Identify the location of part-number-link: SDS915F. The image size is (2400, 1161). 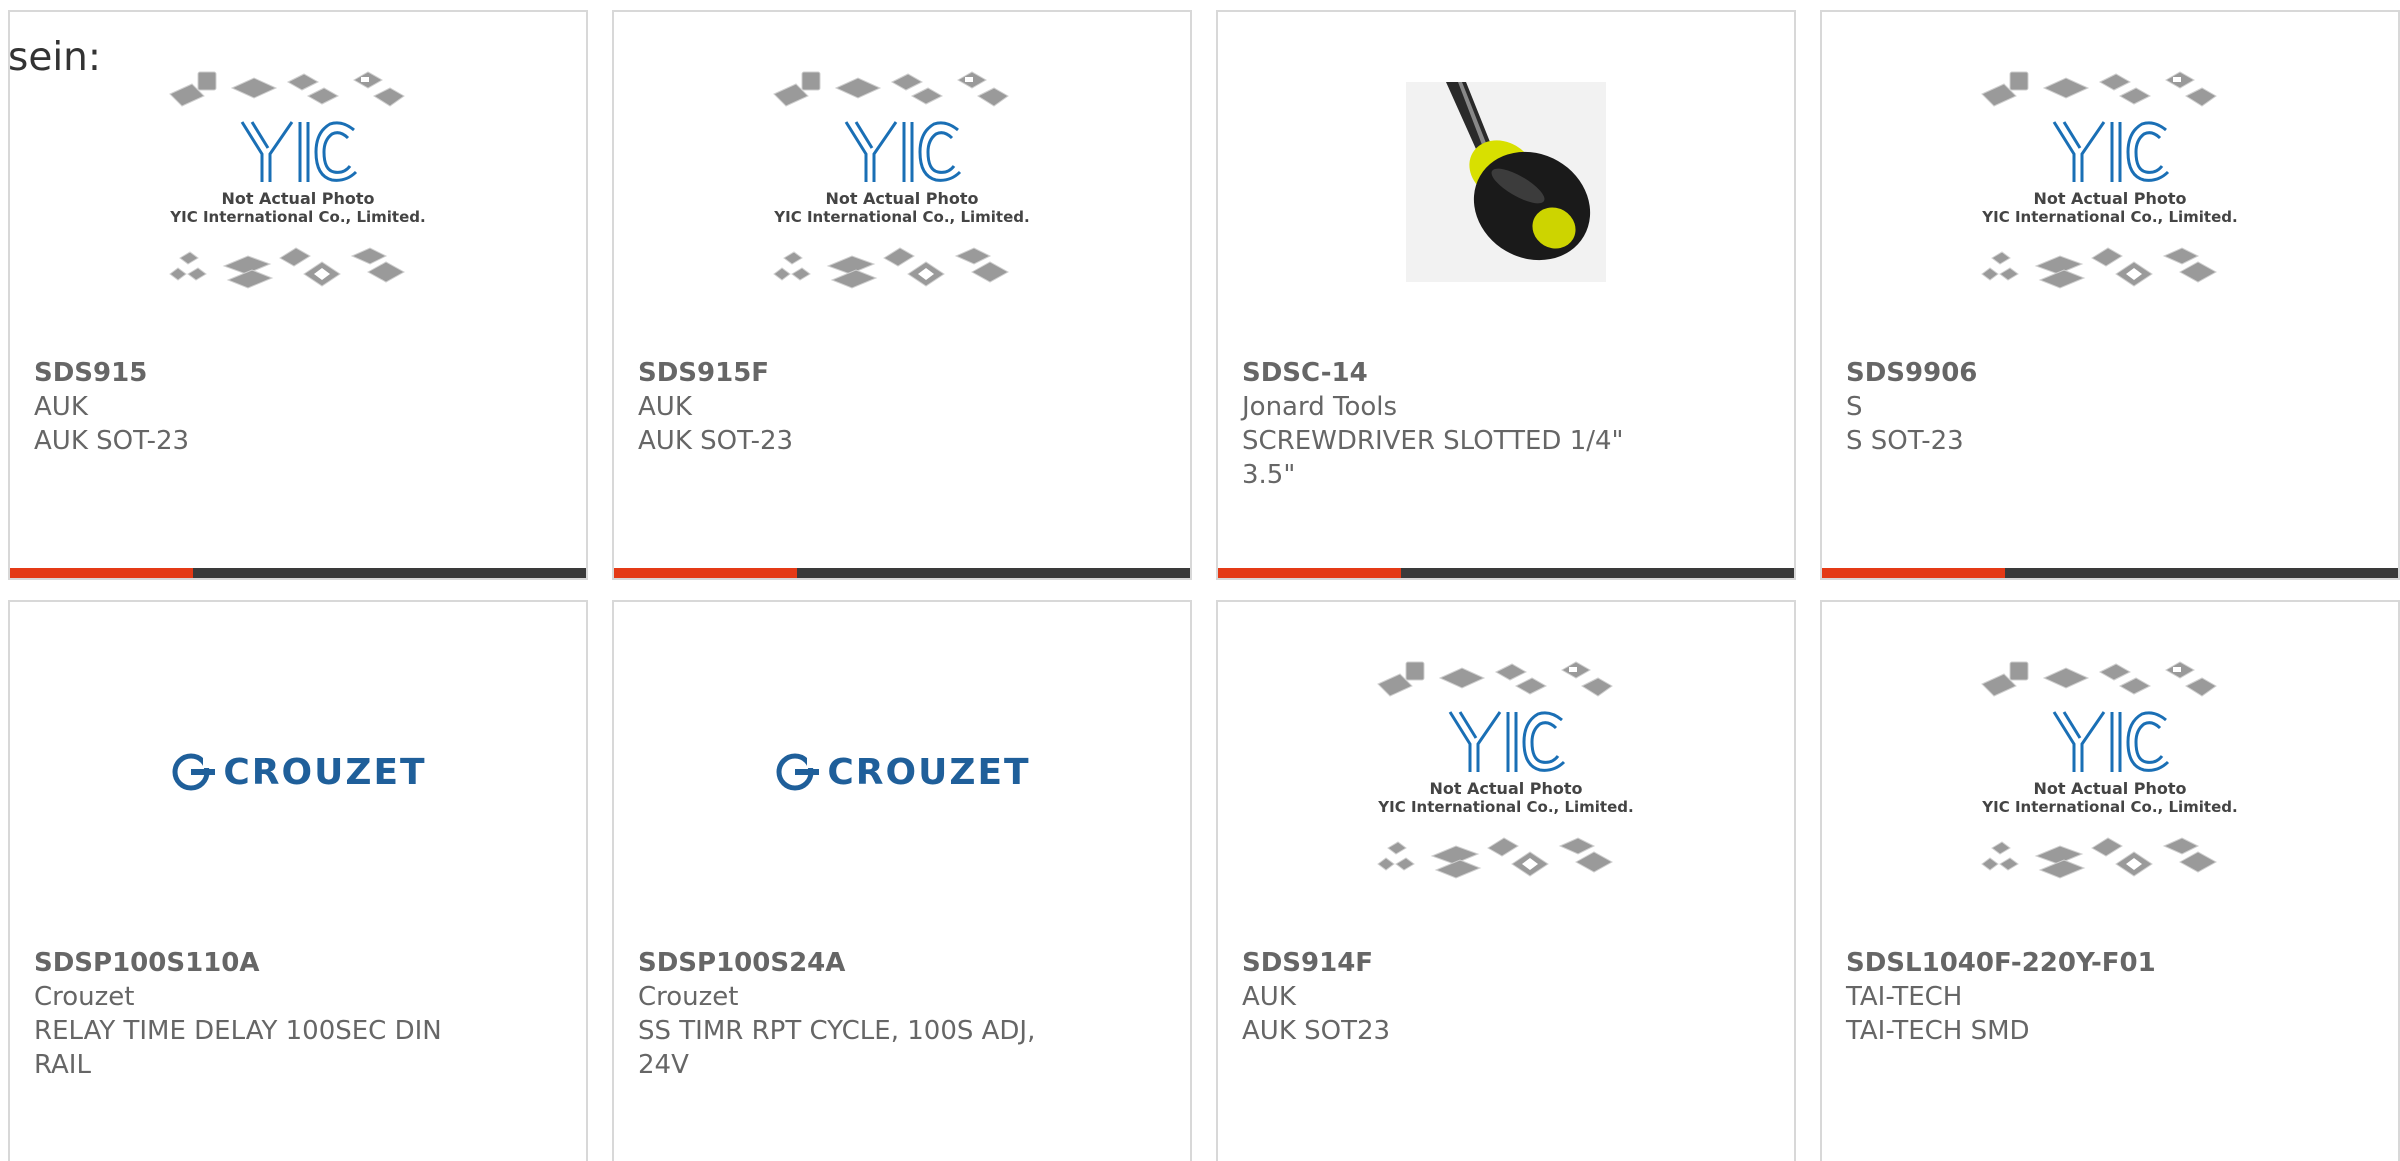
(858, 373).